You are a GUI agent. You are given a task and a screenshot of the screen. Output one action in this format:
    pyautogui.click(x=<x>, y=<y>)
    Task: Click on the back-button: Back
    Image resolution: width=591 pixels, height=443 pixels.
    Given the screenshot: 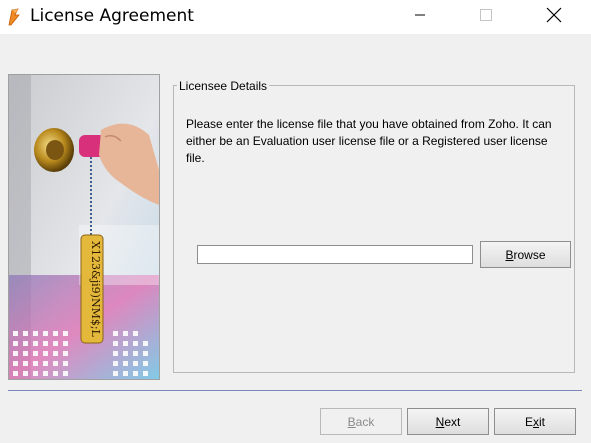 What is the action you would take?
    pyautogui.click(x=361, y=421)
    